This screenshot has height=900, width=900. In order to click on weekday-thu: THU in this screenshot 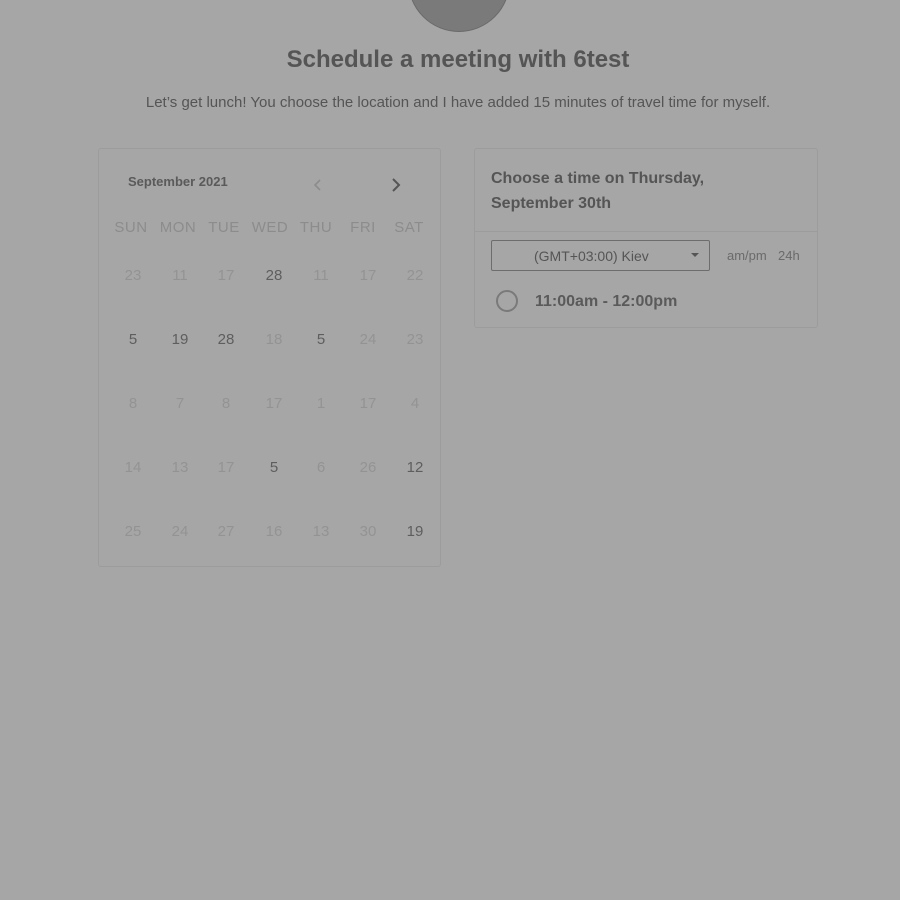, I will do `click(316, 227)`.